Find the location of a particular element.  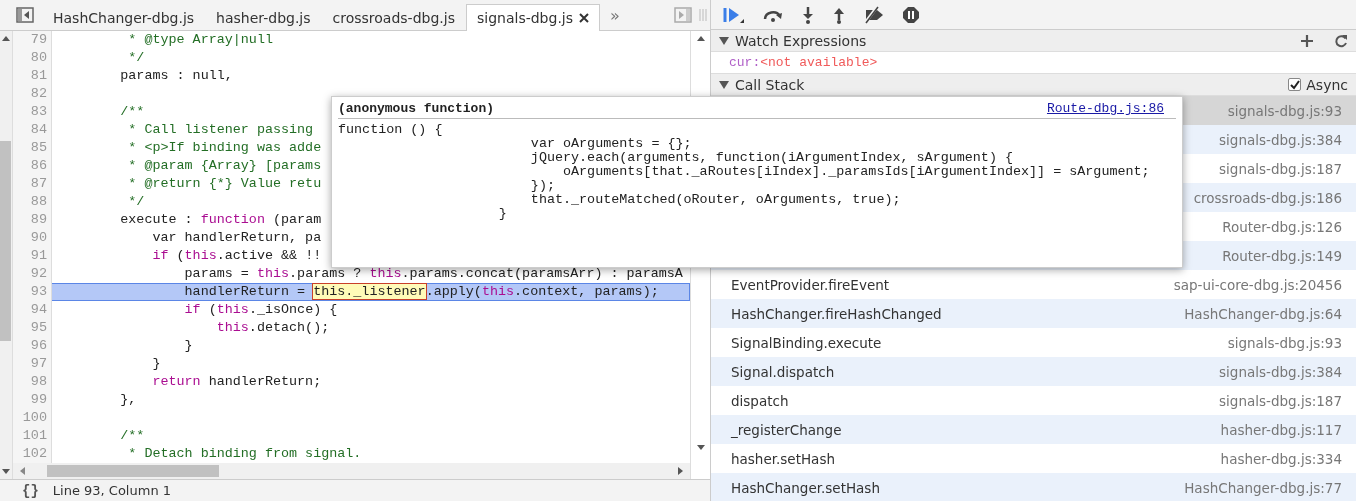

line-number: 84 is located at coordinates (32, 130).